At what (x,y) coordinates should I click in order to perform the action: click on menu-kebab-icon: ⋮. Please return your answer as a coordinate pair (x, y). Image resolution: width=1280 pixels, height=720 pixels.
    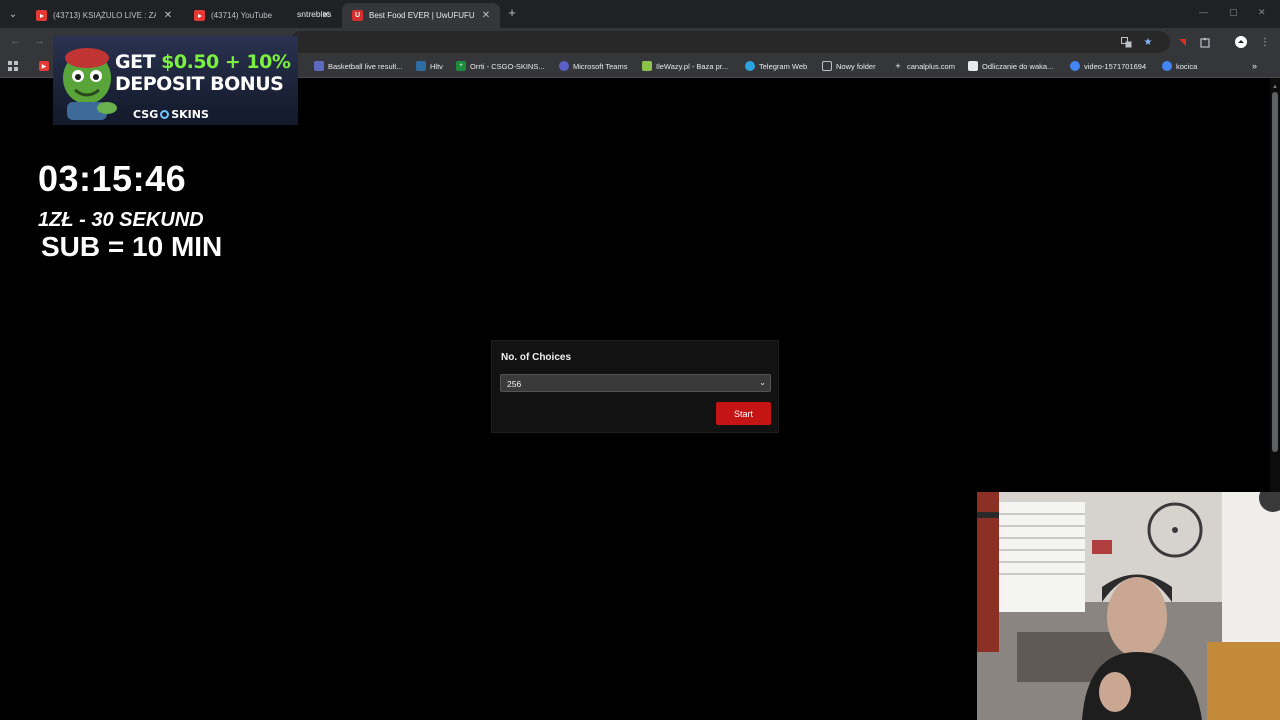
    Looking at the image, I should click on (1265, 42).